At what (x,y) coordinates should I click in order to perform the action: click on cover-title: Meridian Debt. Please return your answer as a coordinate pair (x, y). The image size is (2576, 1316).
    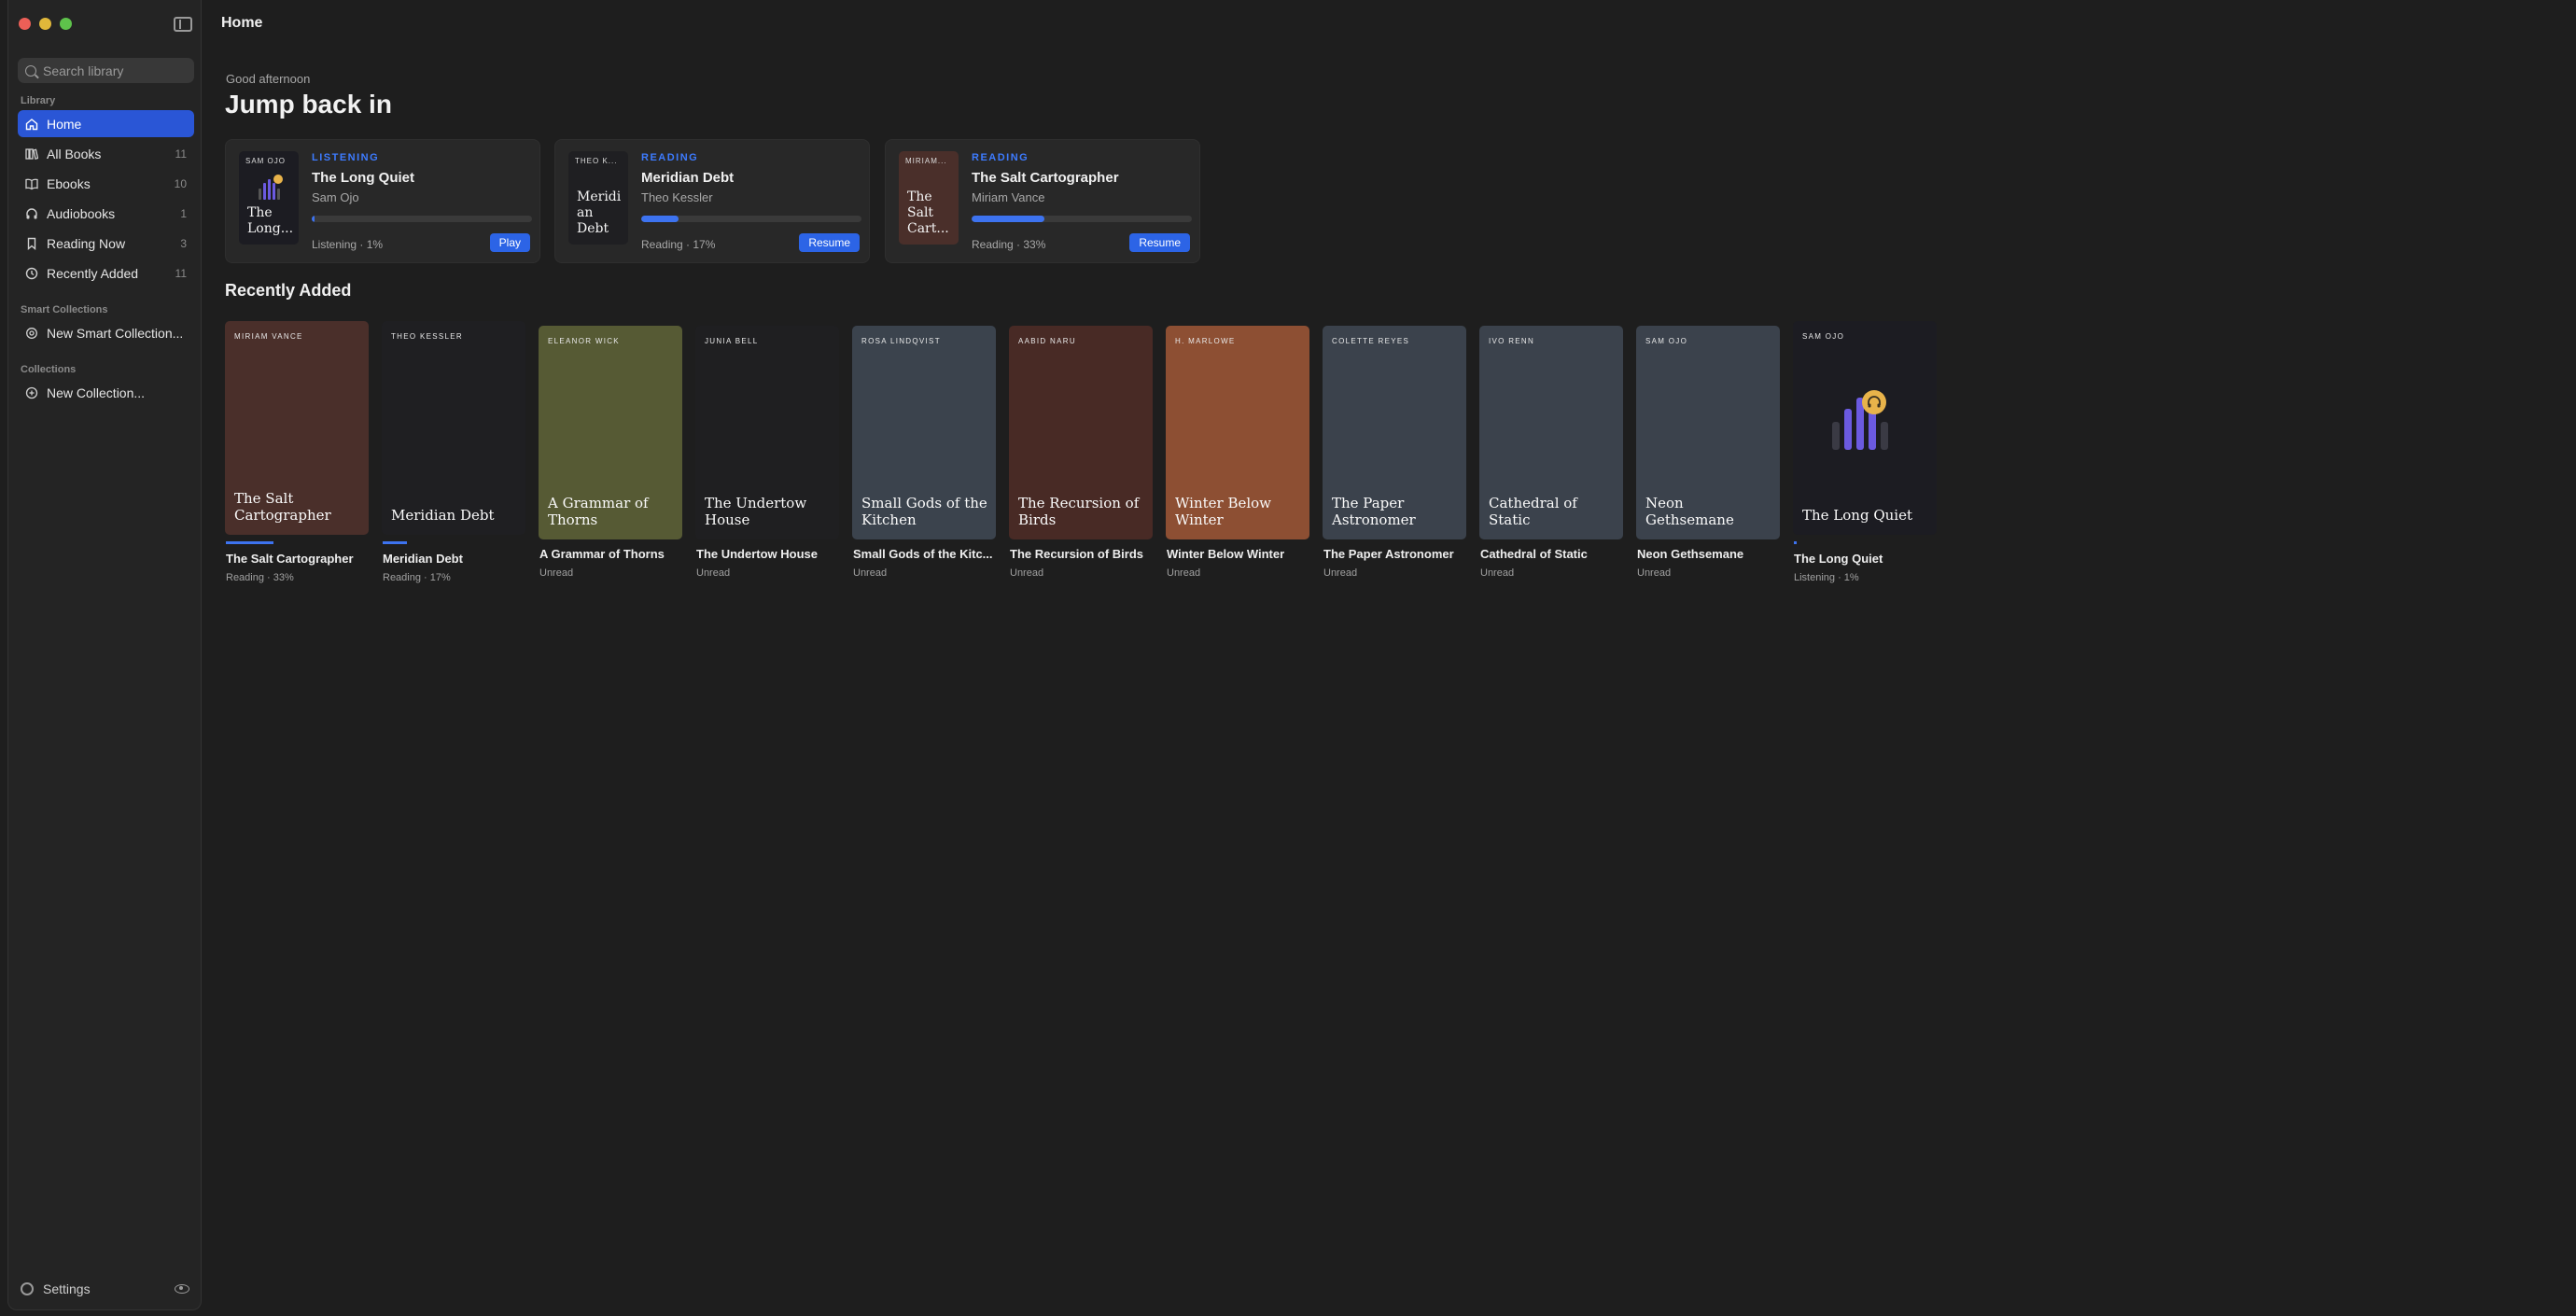
    Looking at the image, I should click on (443, 515).